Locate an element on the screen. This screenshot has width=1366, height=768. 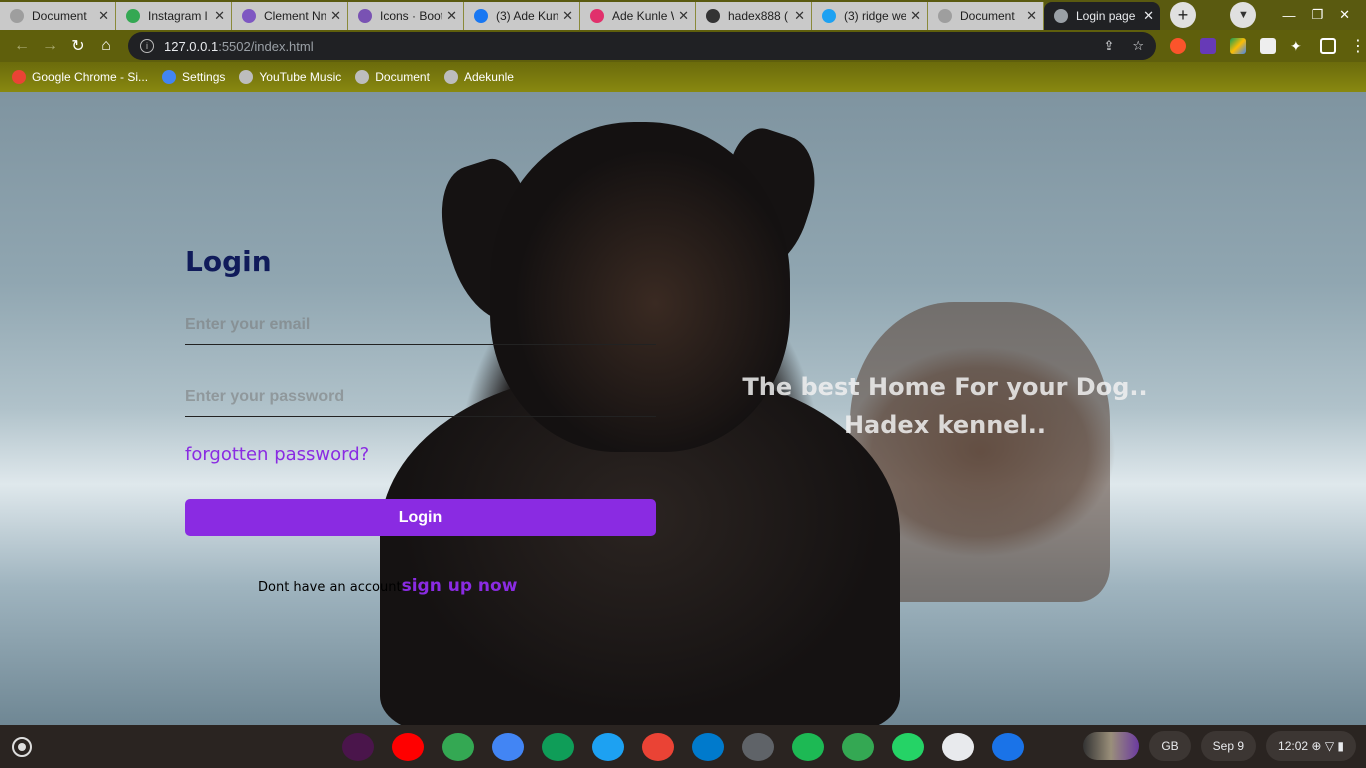
pinned-apps is located at coordinates (683, 747).